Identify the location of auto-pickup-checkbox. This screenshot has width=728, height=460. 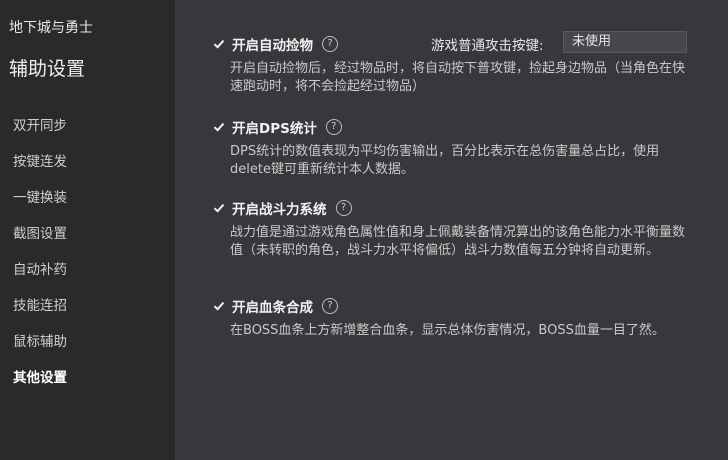
(219, 44).